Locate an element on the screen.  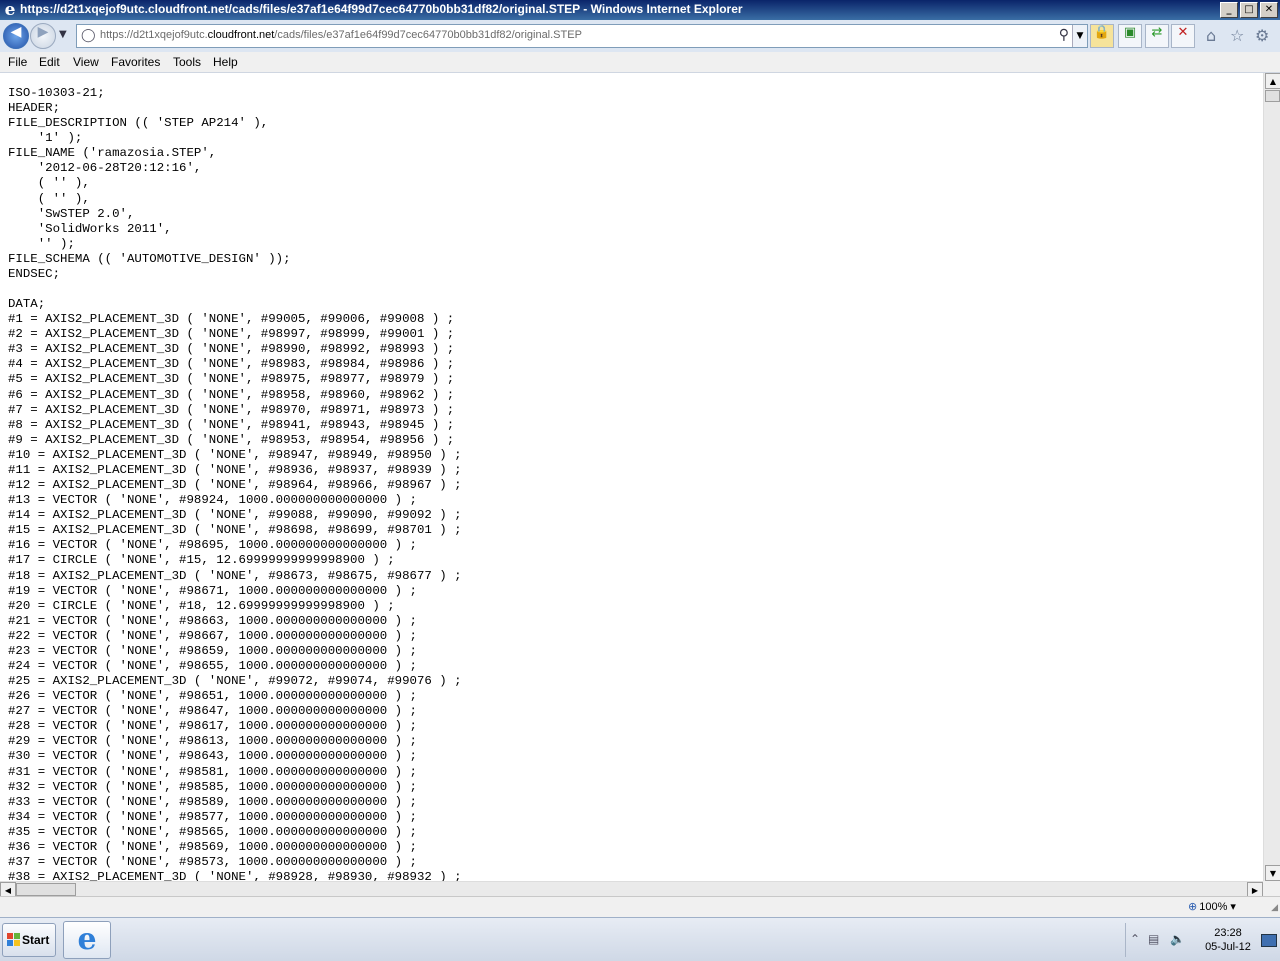
taskbar-internet-explorer: e is located at coordinates (87, 940).